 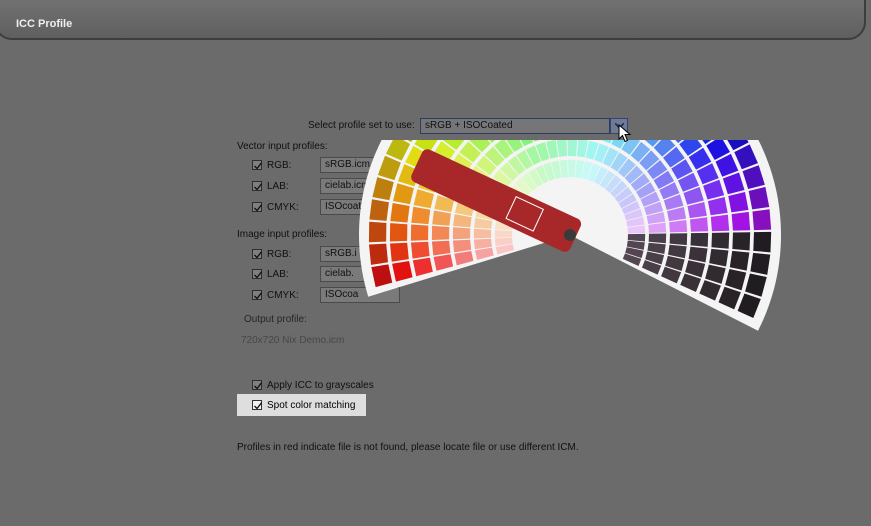 What do you see at coordinates (279, 254) in the screenshot?
I see `image-rgb-label: RGB:` at bounding box center [279, 254].